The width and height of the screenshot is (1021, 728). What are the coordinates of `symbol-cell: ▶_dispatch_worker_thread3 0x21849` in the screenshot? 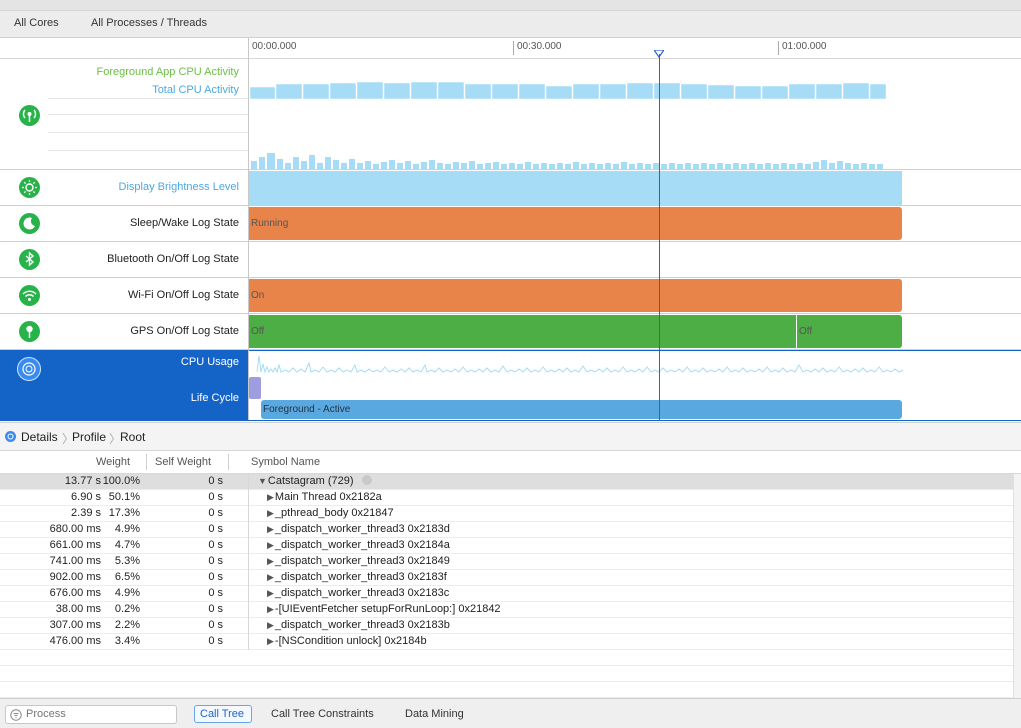 It's located at (358, 561).